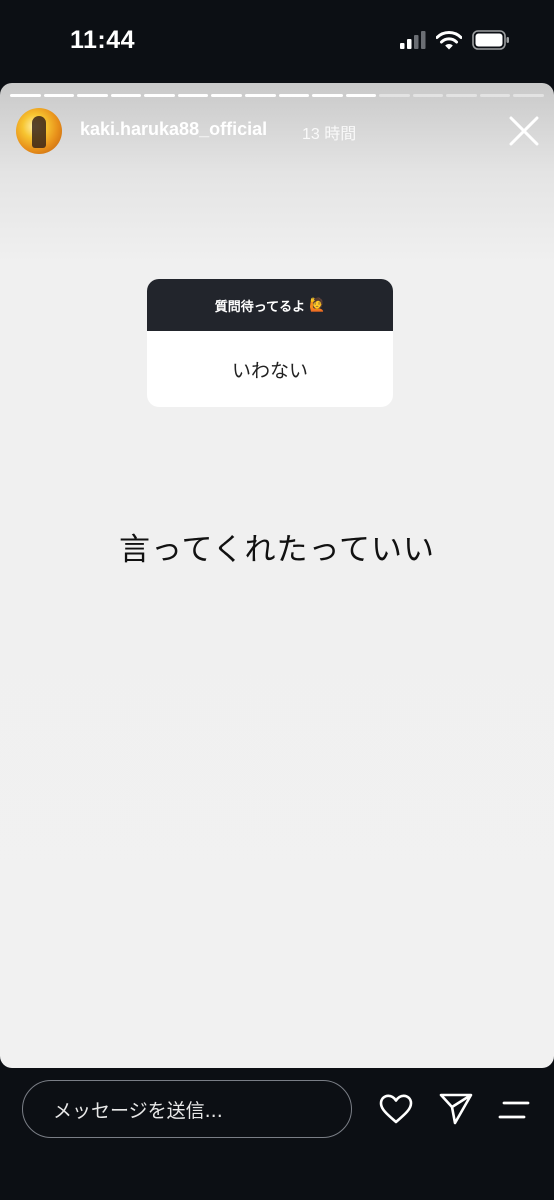 The height and width of the screenshot is (1200, 554). What do you see at coordinates (413, 40) in the screenshot?
I see `signal-icon` at bounding box center [413, 40].